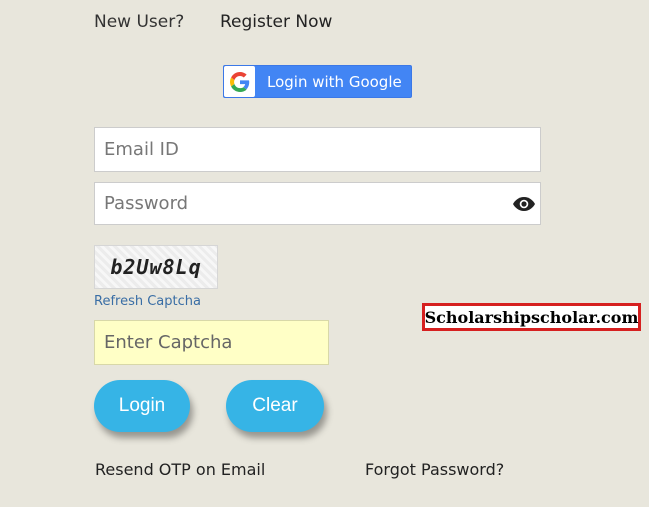 This screenshot has width=649, height=507. What do you see at coordinates (317, 203) in the screenshot?
I see `password-field` at bounding box center [317, 203].